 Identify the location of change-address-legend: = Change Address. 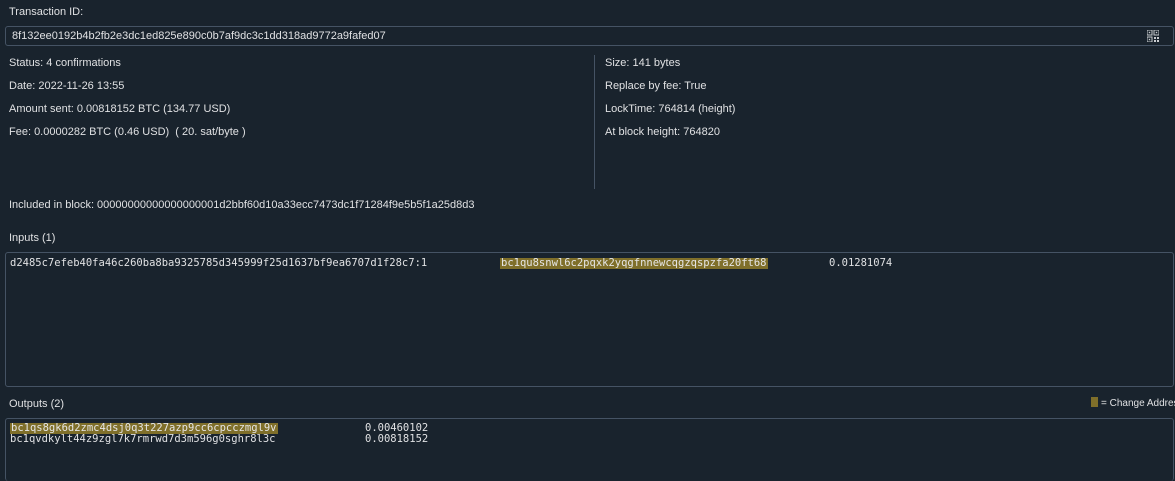
(1133, 403).